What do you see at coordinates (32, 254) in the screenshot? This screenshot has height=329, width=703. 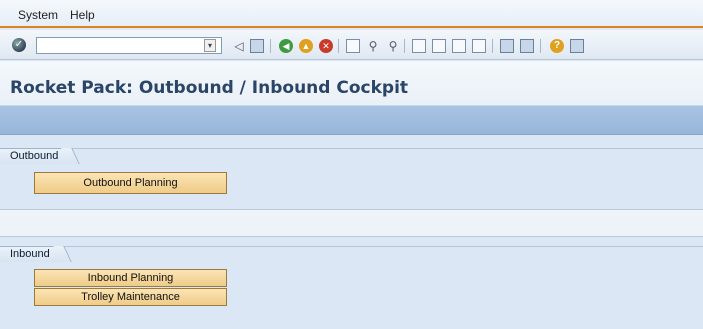 I see `group-label-inbound: Inbound` at bounding box center [32, 254].